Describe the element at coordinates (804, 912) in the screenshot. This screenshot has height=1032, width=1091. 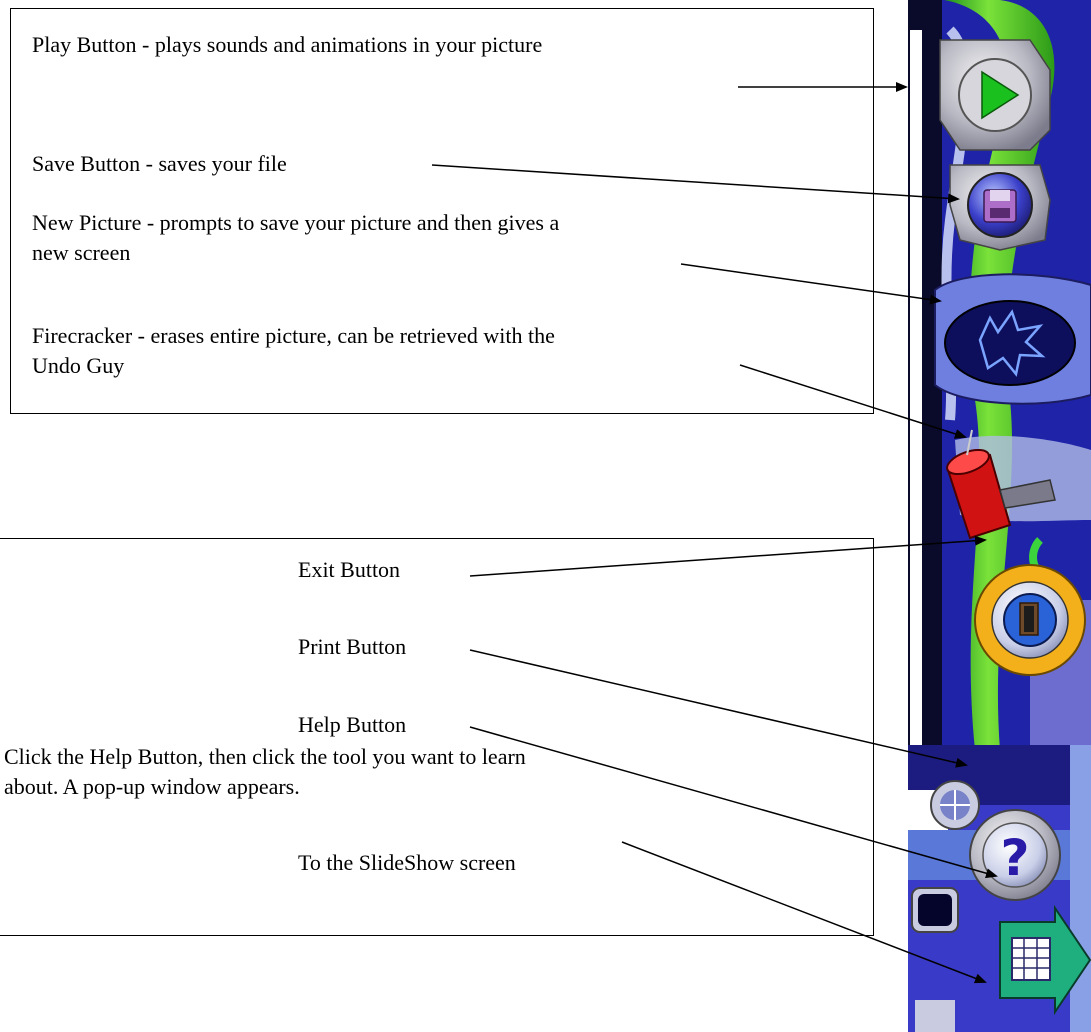
I see `arrow-to-slideshow` at that location.